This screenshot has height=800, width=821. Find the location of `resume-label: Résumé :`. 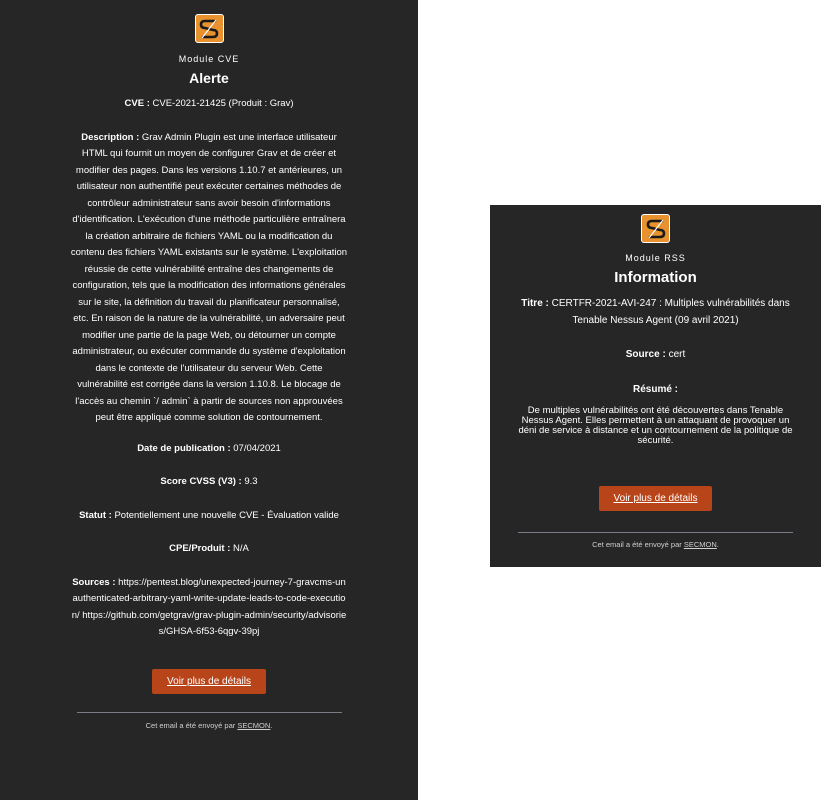

resume-label: Résumé : is located at coordinates (655, 389).